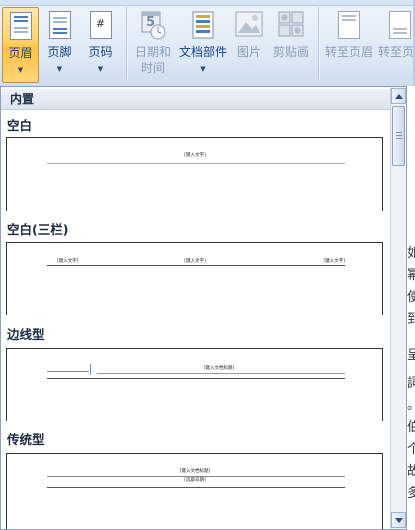 Image resolution: width=415 pixels, height=530 pixels. Describe the element at coordinates (411, 406) in the screenshot. I see `doc-char: 。` at that location.